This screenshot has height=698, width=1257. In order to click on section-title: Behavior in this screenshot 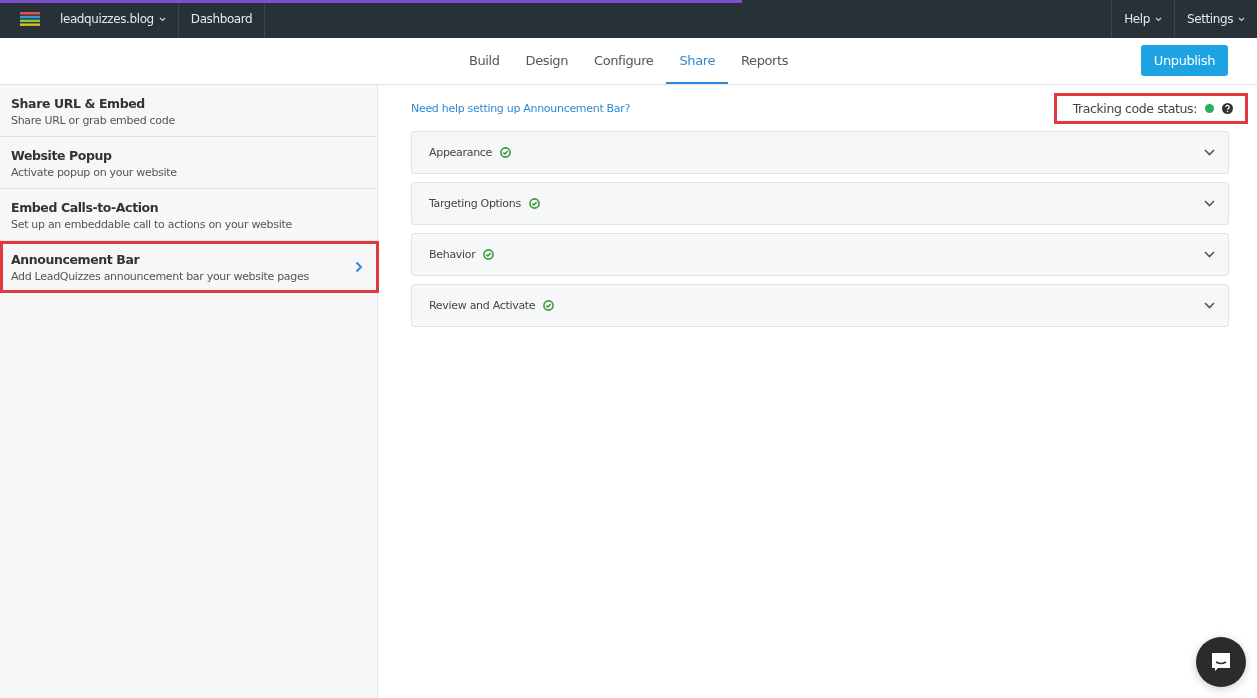, I will do `click(452, 254)`.